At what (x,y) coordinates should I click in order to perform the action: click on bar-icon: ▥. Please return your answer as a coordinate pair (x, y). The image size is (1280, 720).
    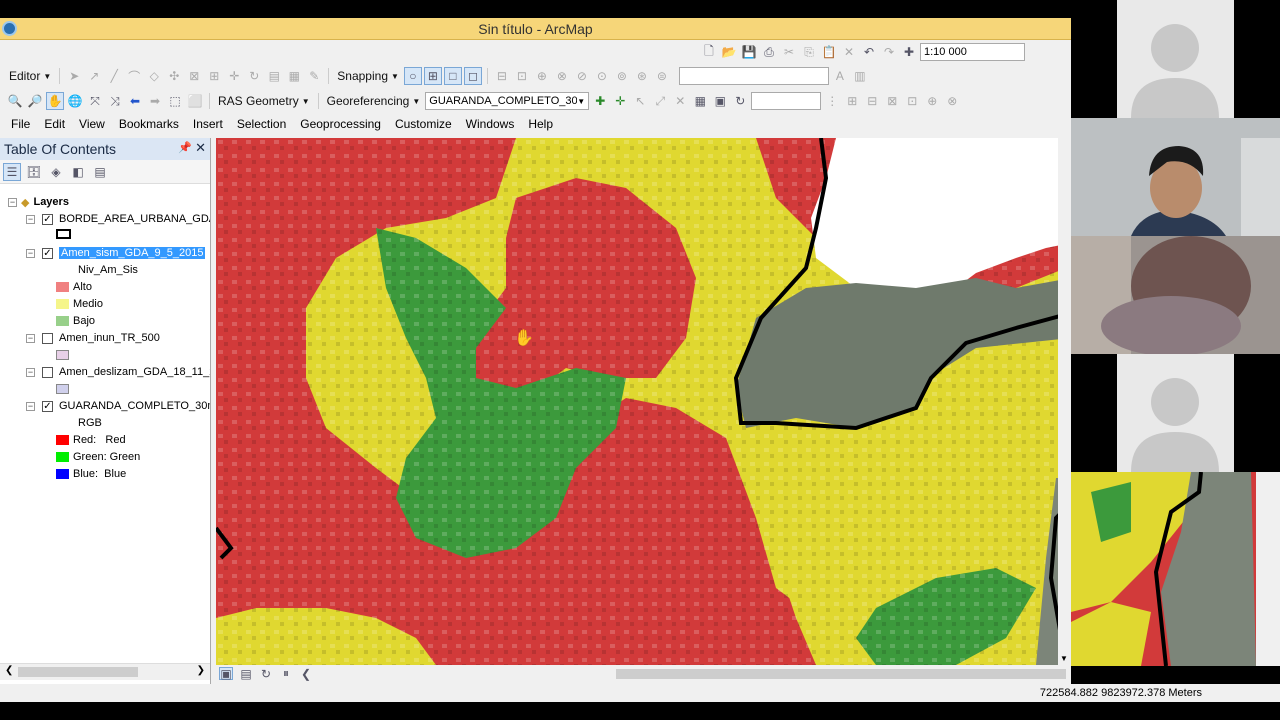
    Looking at the image, I should click on (860, 76).